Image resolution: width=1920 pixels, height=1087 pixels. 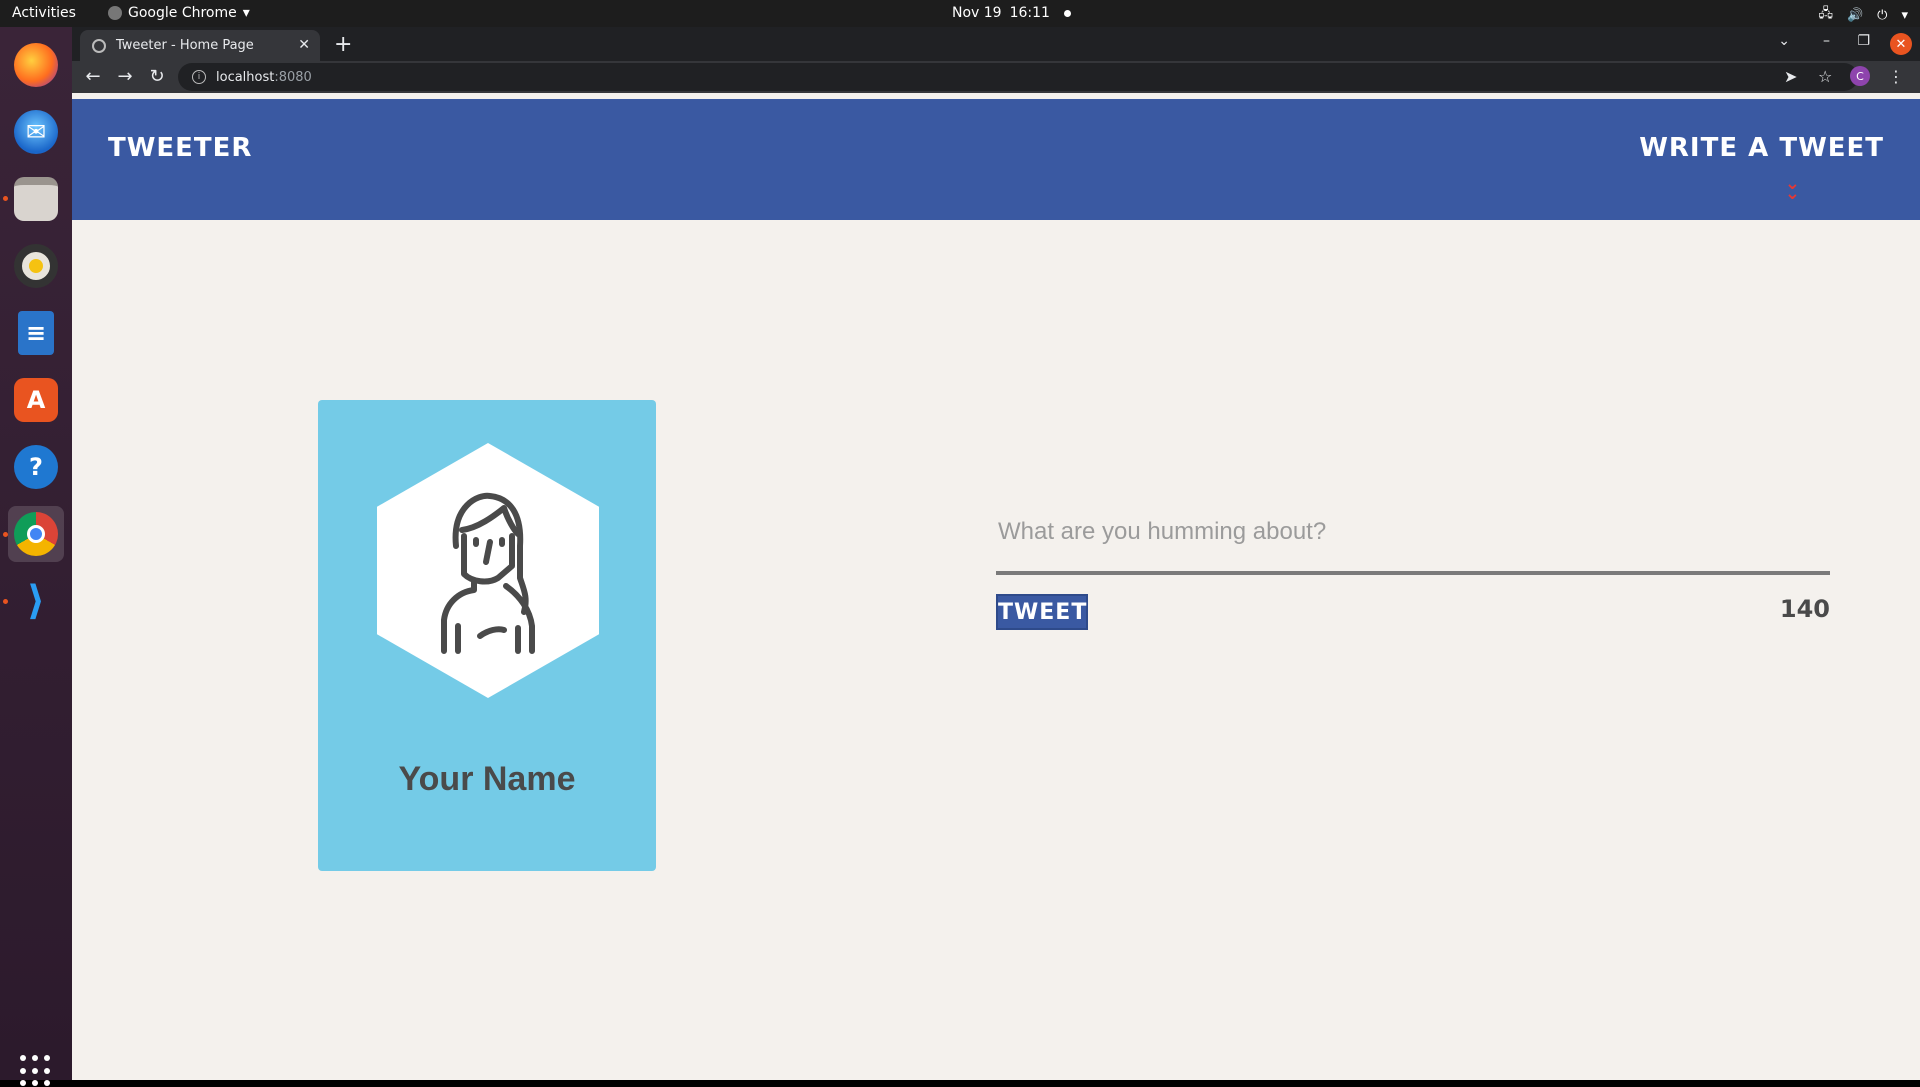 What do you see at coordinates (199, 77) in the screenshot?
I see `site-info-icon: i` at bounding box center [199, 77].